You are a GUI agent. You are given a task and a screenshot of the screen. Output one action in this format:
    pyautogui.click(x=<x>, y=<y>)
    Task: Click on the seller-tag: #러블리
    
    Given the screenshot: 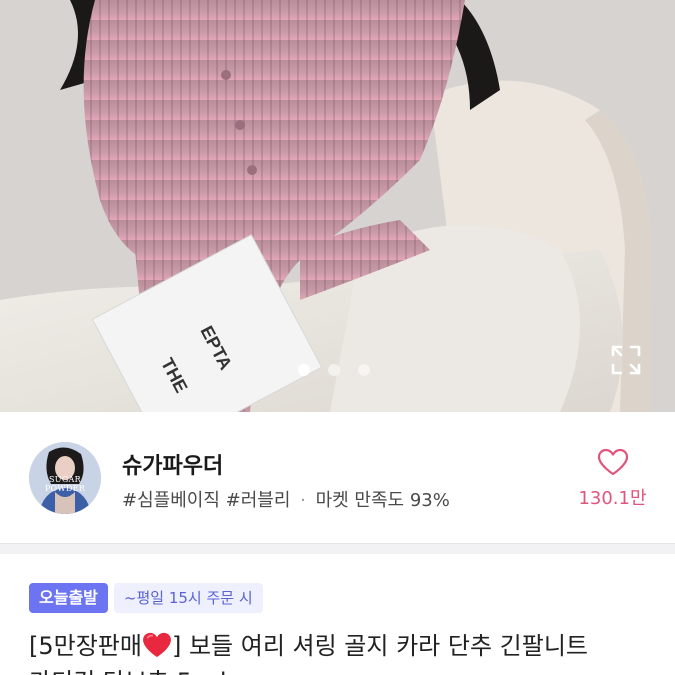 What is the action you would take?
    pyautogui.click(x=258, y=500)
    